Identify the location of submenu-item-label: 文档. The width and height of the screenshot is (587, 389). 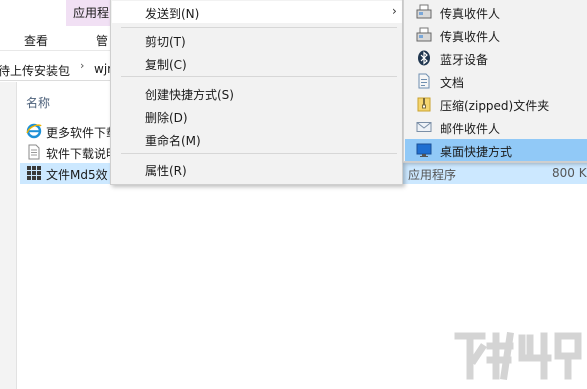
(452, 83).